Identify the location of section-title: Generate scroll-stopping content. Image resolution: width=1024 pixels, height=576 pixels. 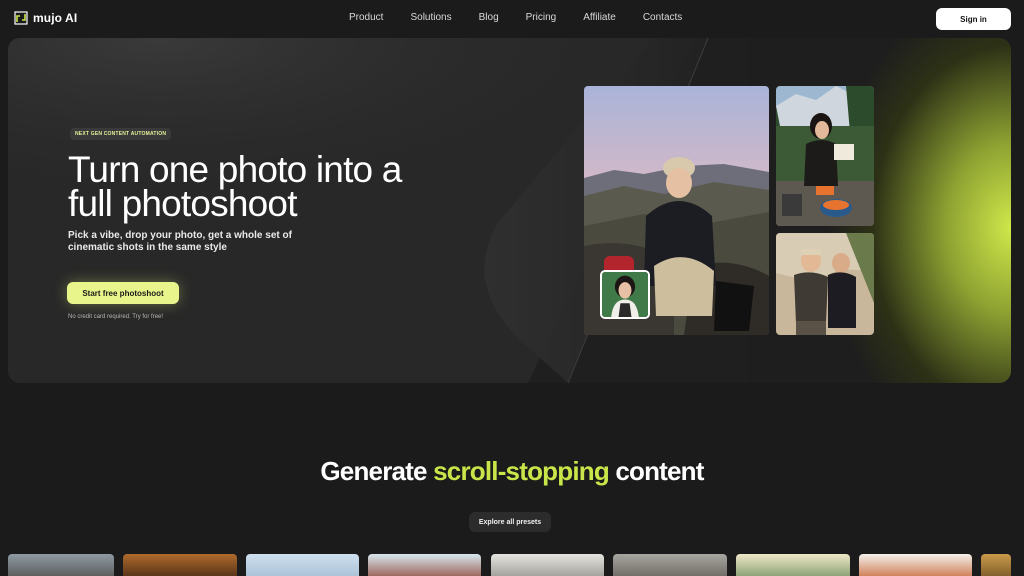
(512, 471).